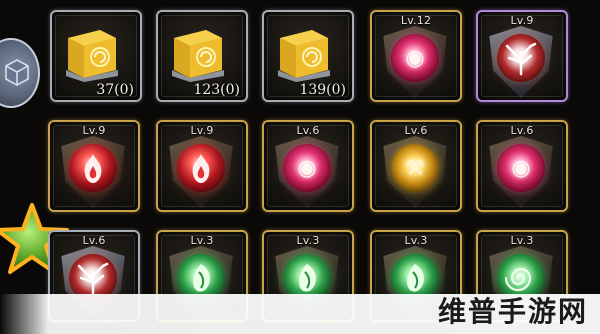 The width and height of the screenshot is (600, 334). Describe the element at coordinates (17, 72) in the screenshot. I see `cube-icon` at that location.